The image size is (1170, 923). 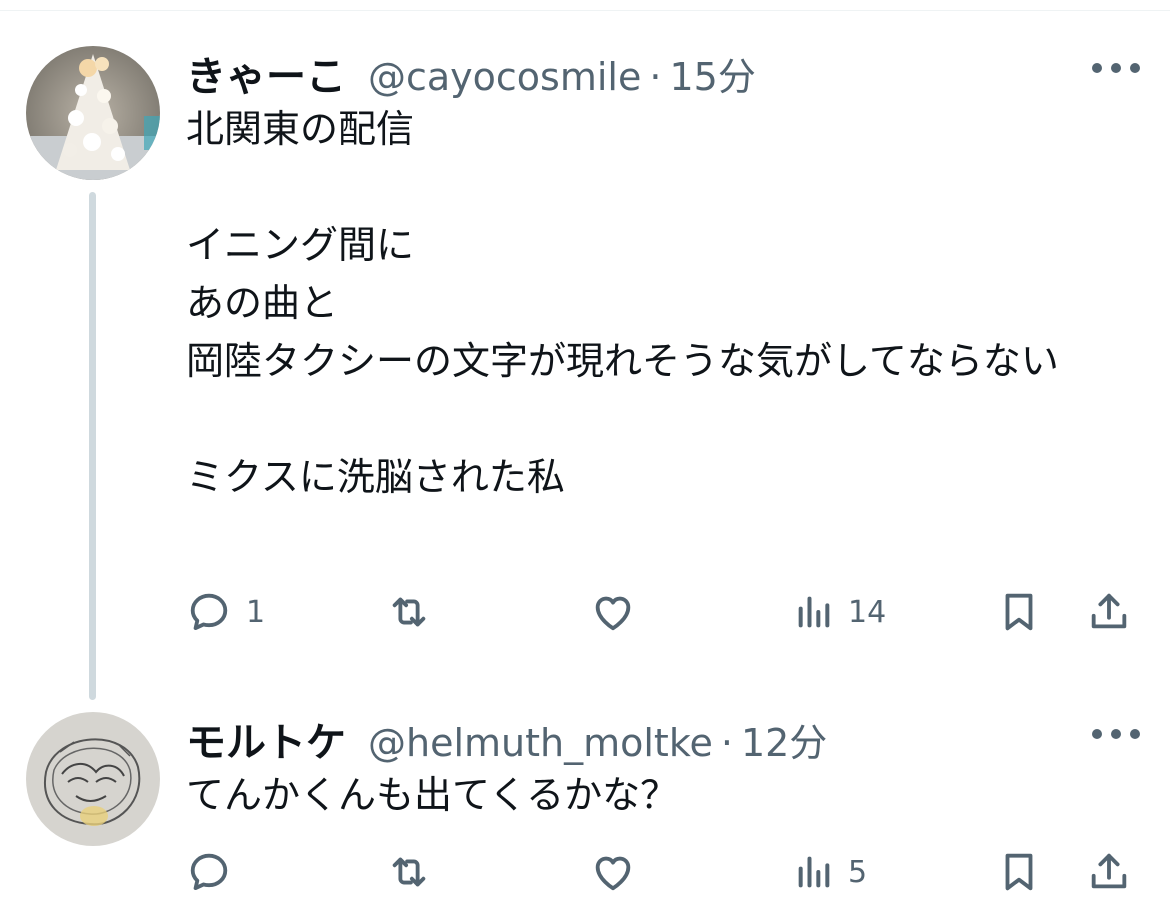 I want to click on reply-count: 1, so click(x=256, y=612).